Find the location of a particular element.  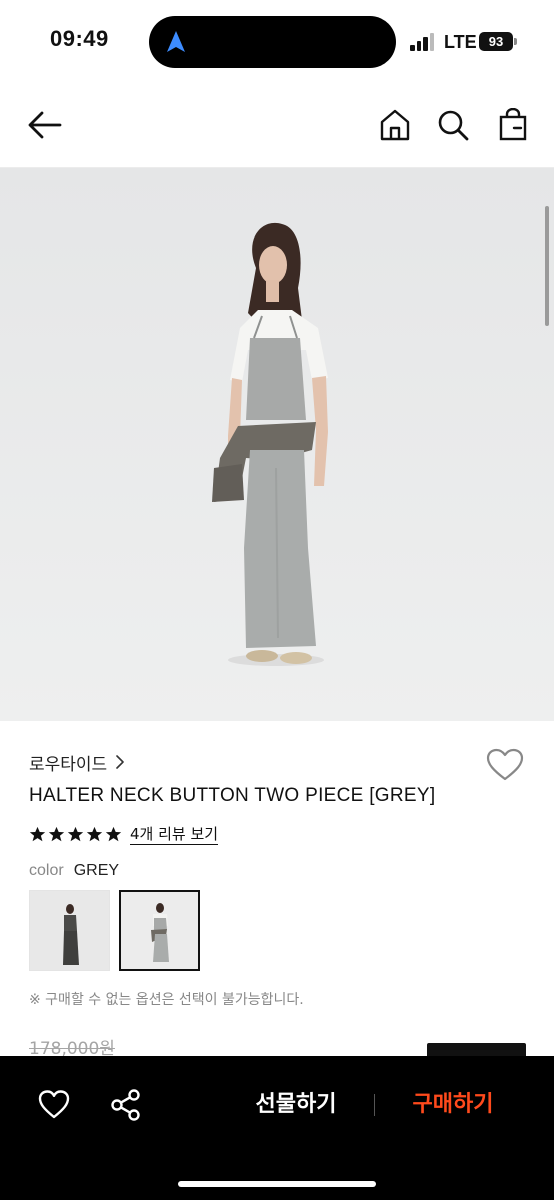

home-icon is located at coordinates (395, 125).